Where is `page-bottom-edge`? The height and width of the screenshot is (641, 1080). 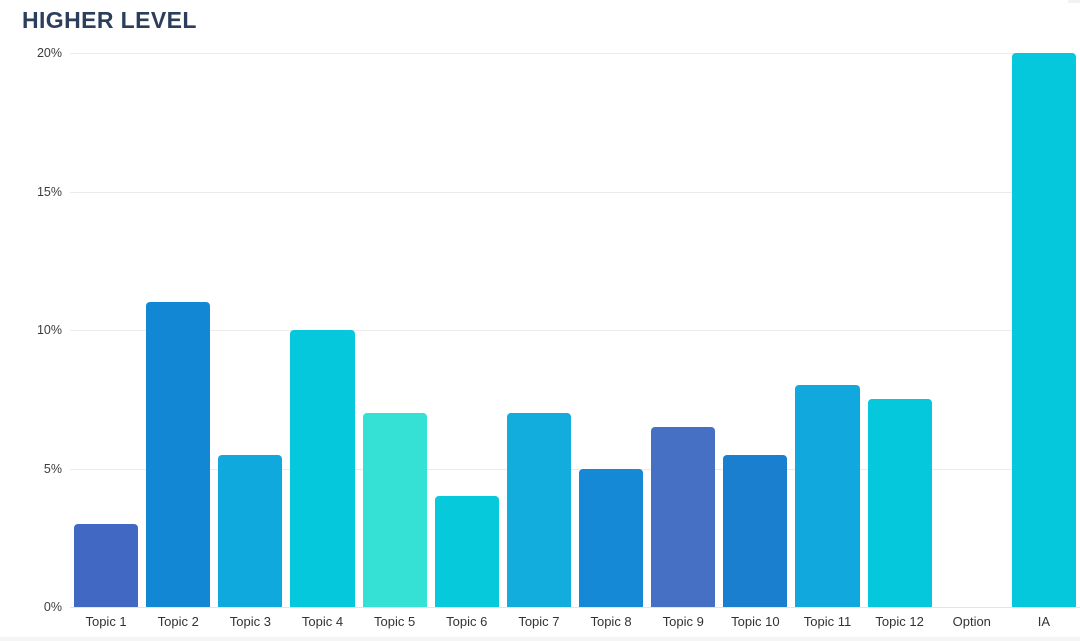 page-bottom-edge is located at coordinates (540, 639).